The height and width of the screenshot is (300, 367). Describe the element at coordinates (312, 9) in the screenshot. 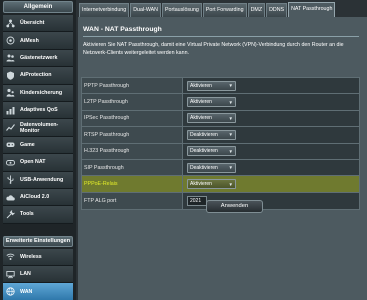

I see `tab-nat-passthrough: NAT Passthrough` at that location.